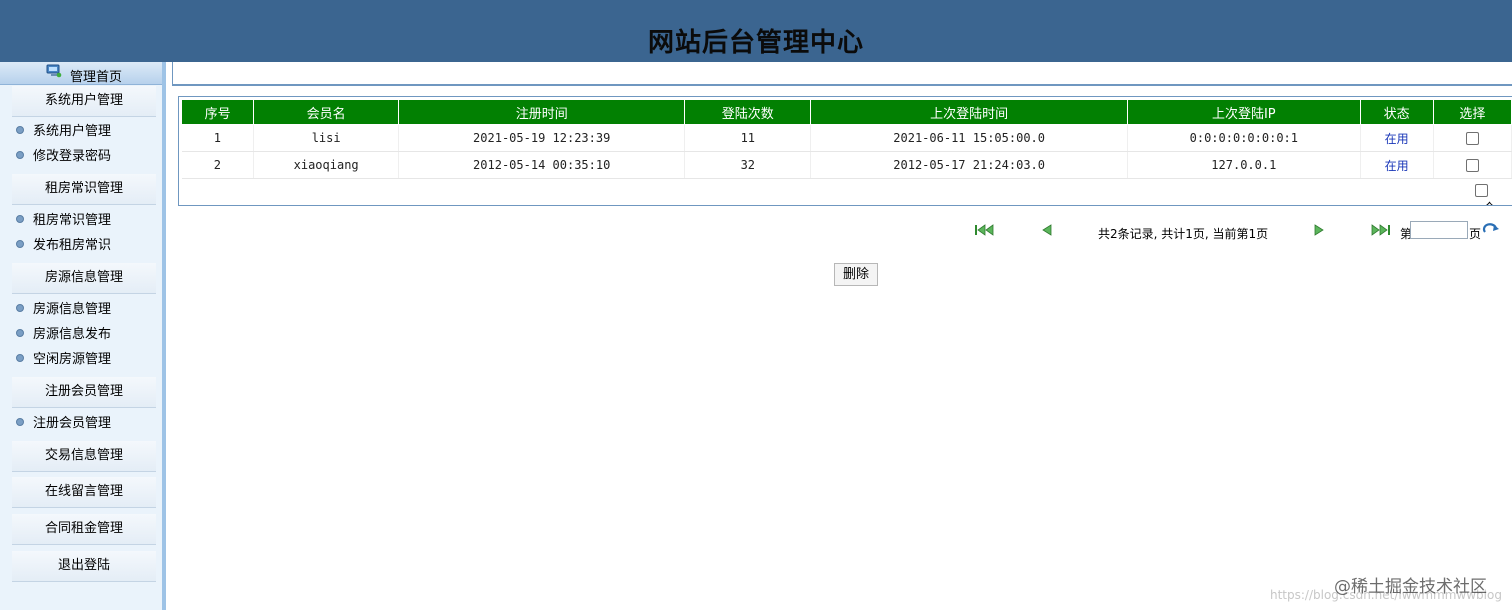  Describe the element at coordinates (969, 165) in the screenshot. I see `cell-last-login: 2012-05-17 21:24:03.0` at that location.